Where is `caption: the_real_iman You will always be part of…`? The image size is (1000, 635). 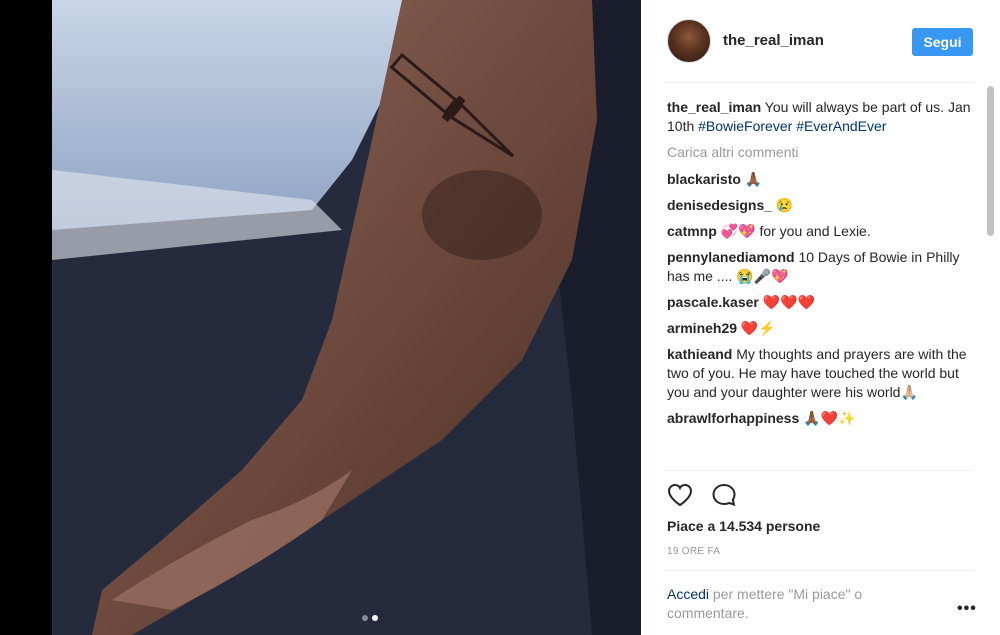 caption: the_real_iman You will always be part of… is located at coordinates (820, 117).